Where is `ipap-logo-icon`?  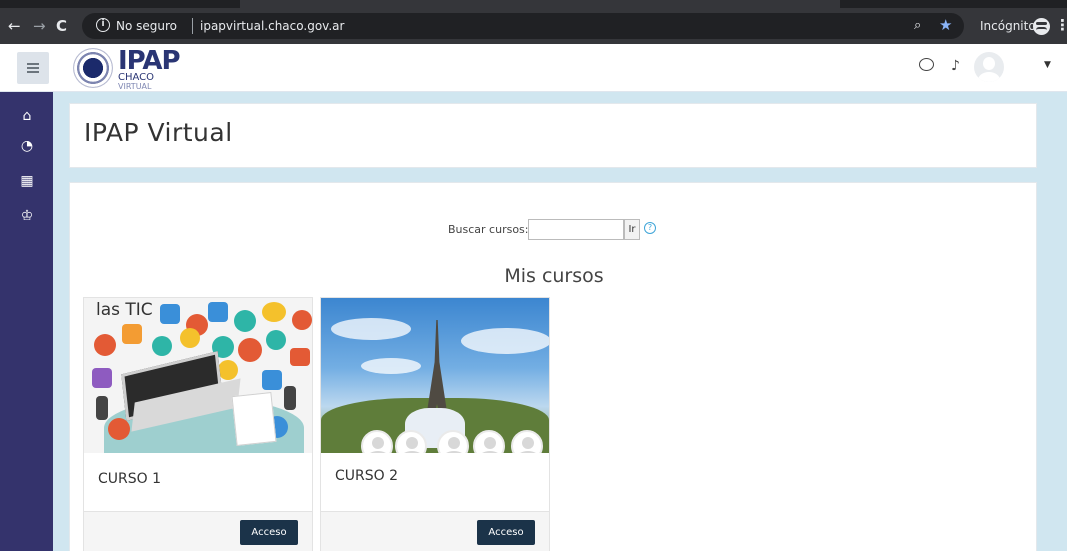 ipap-logo-icon is located at coordinates (93, 68).